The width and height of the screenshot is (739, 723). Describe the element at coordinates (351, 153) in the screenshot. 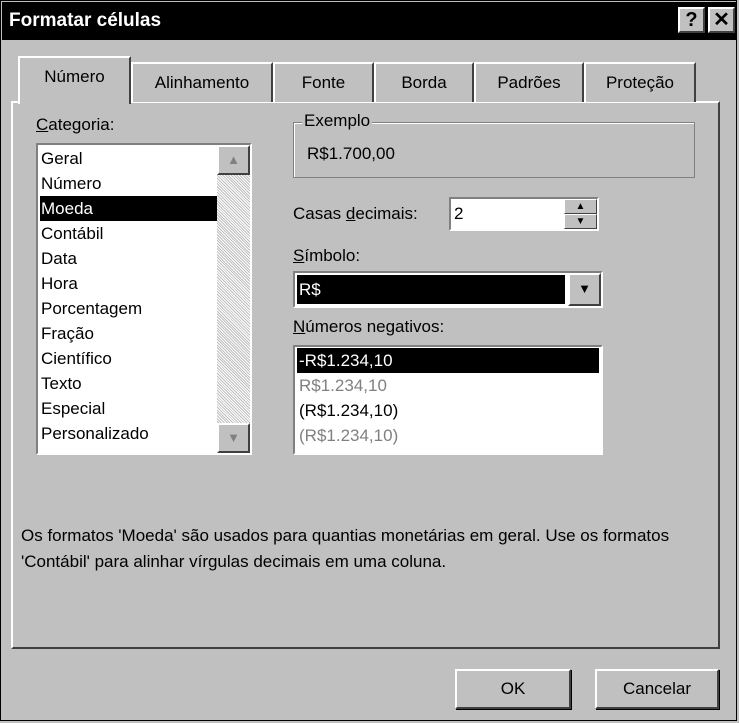

I see `example-value: R$1.700,00` at that location.